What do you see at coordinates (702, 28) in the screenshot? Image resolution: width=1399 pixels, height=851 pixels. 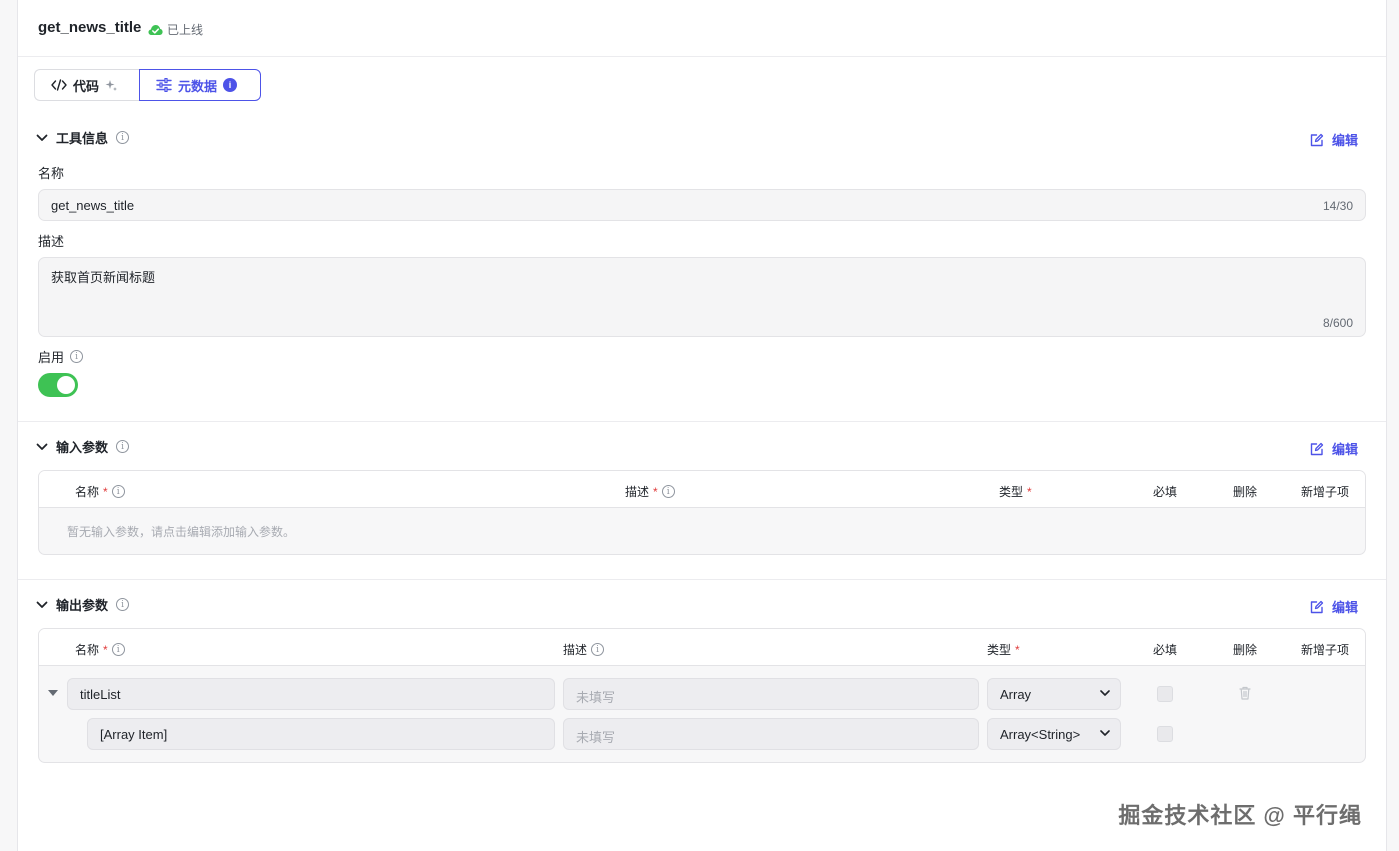 I see `page-header: get_news_title 已上线` at bounding box center [702, 28].